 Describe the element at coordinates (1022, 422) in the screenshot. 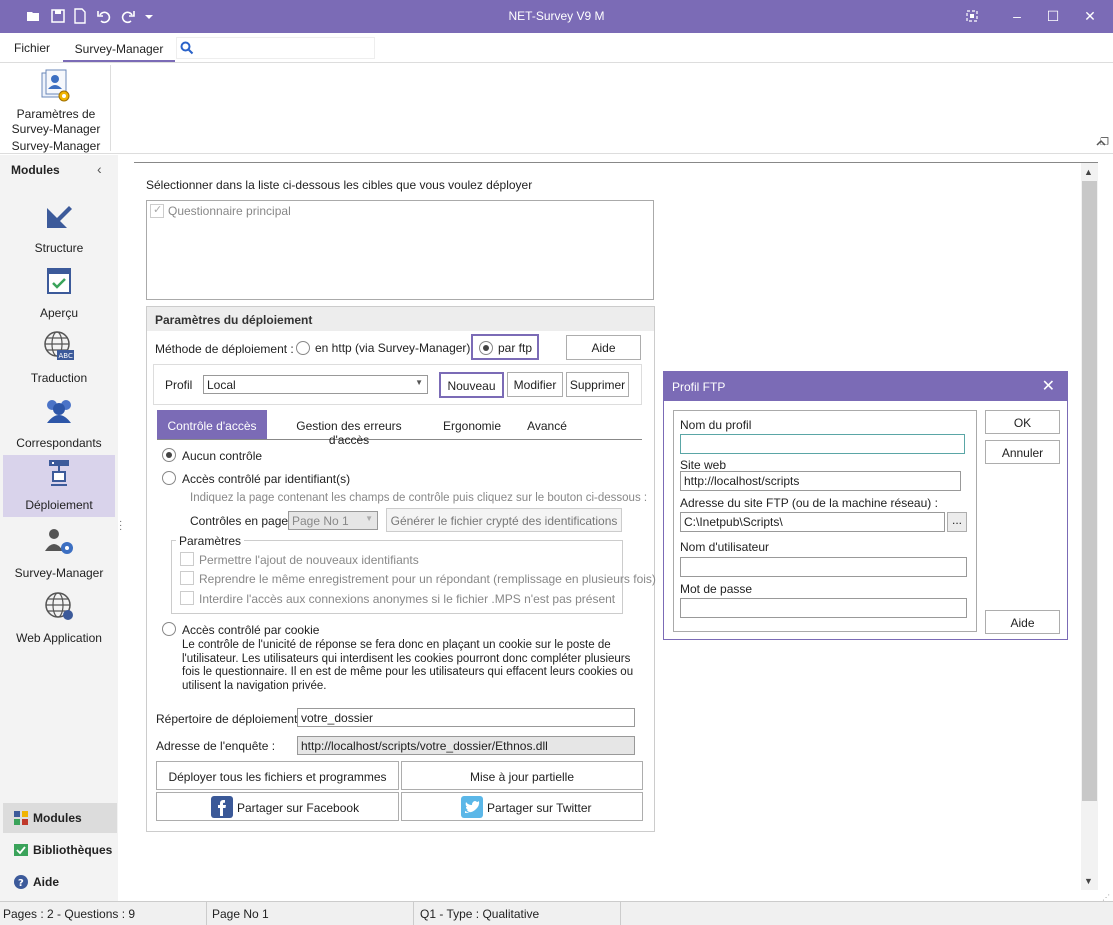

I see `ok-button: OK` at that location.